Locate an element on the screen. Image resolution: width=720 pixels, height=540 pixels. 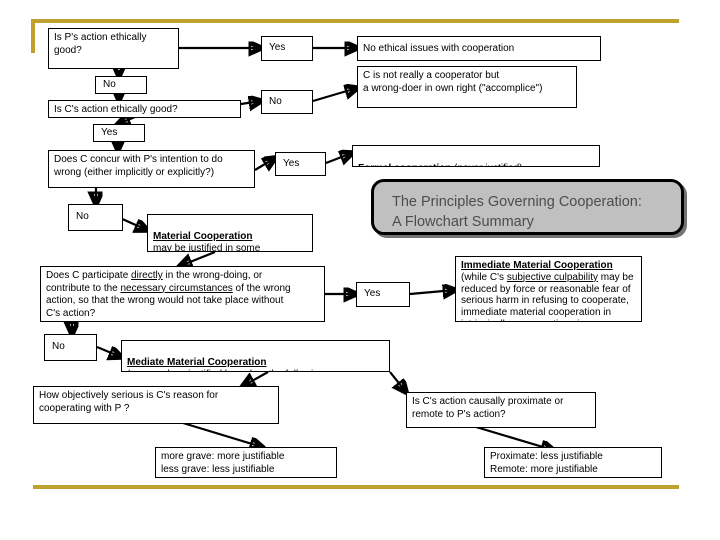
answer-yes-2: Yes is located at coordinates (119, 133).